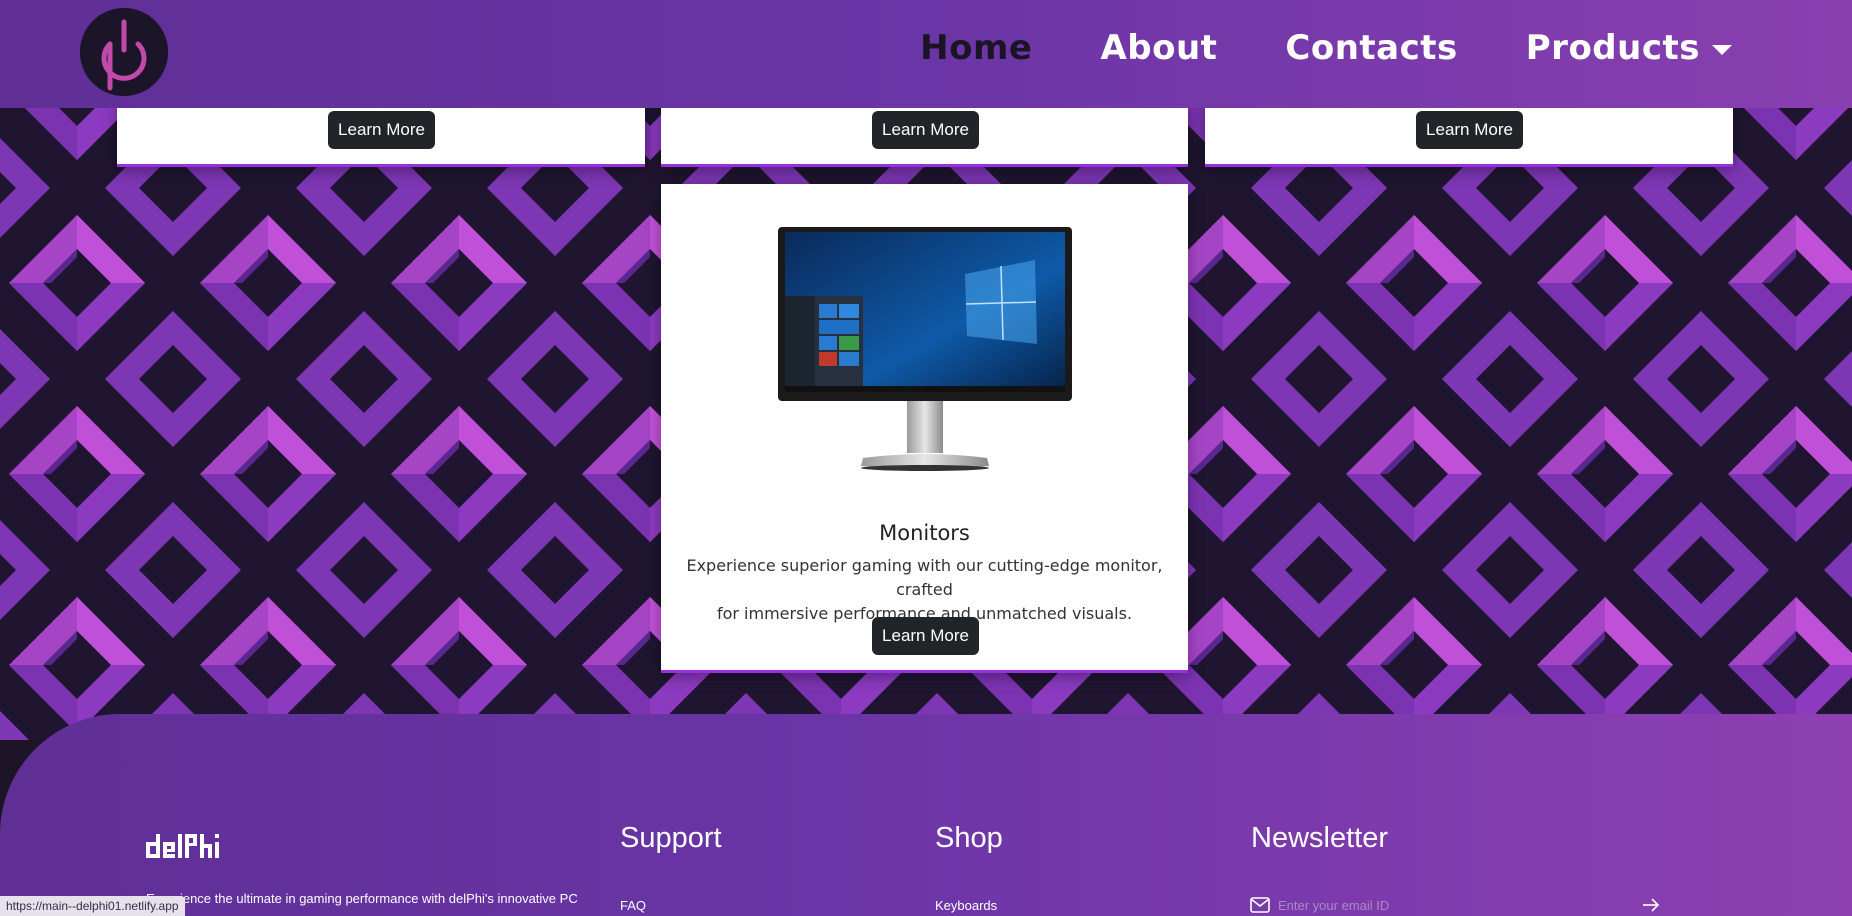  I want to click on main-nav: Home About Contacts Products, so click(1326, 48).